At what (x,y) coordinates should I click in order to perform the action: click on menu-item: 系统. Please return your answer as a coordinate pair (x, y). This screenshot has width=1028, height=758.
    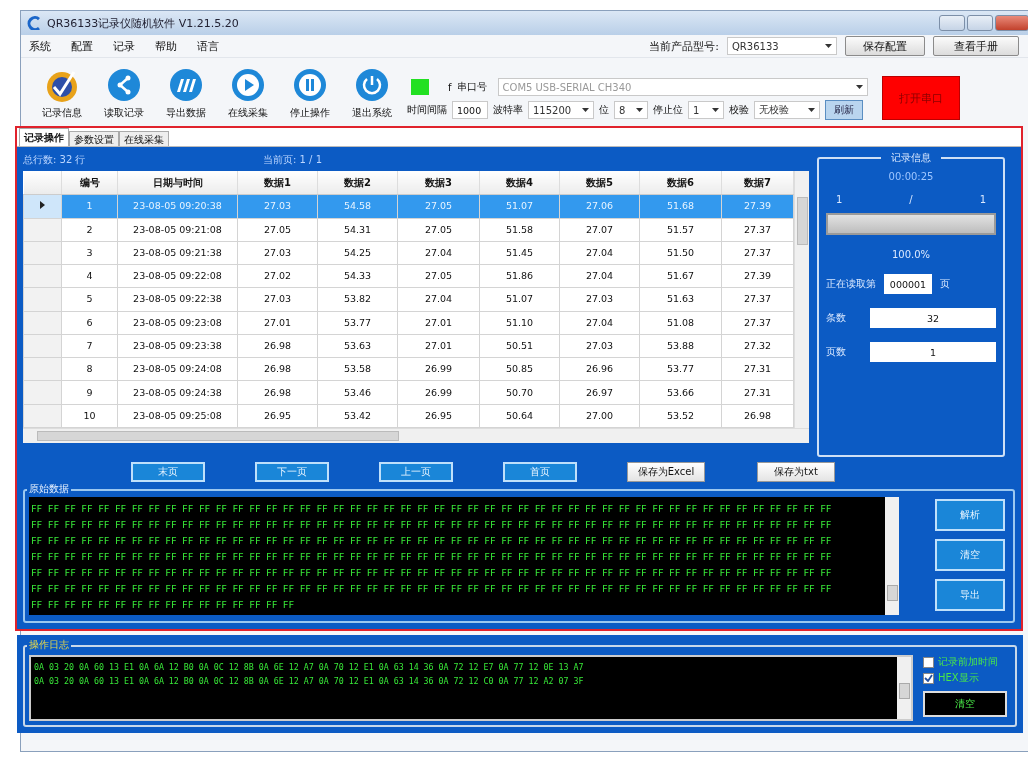
    Looking at the image, I should click on (40, 46).